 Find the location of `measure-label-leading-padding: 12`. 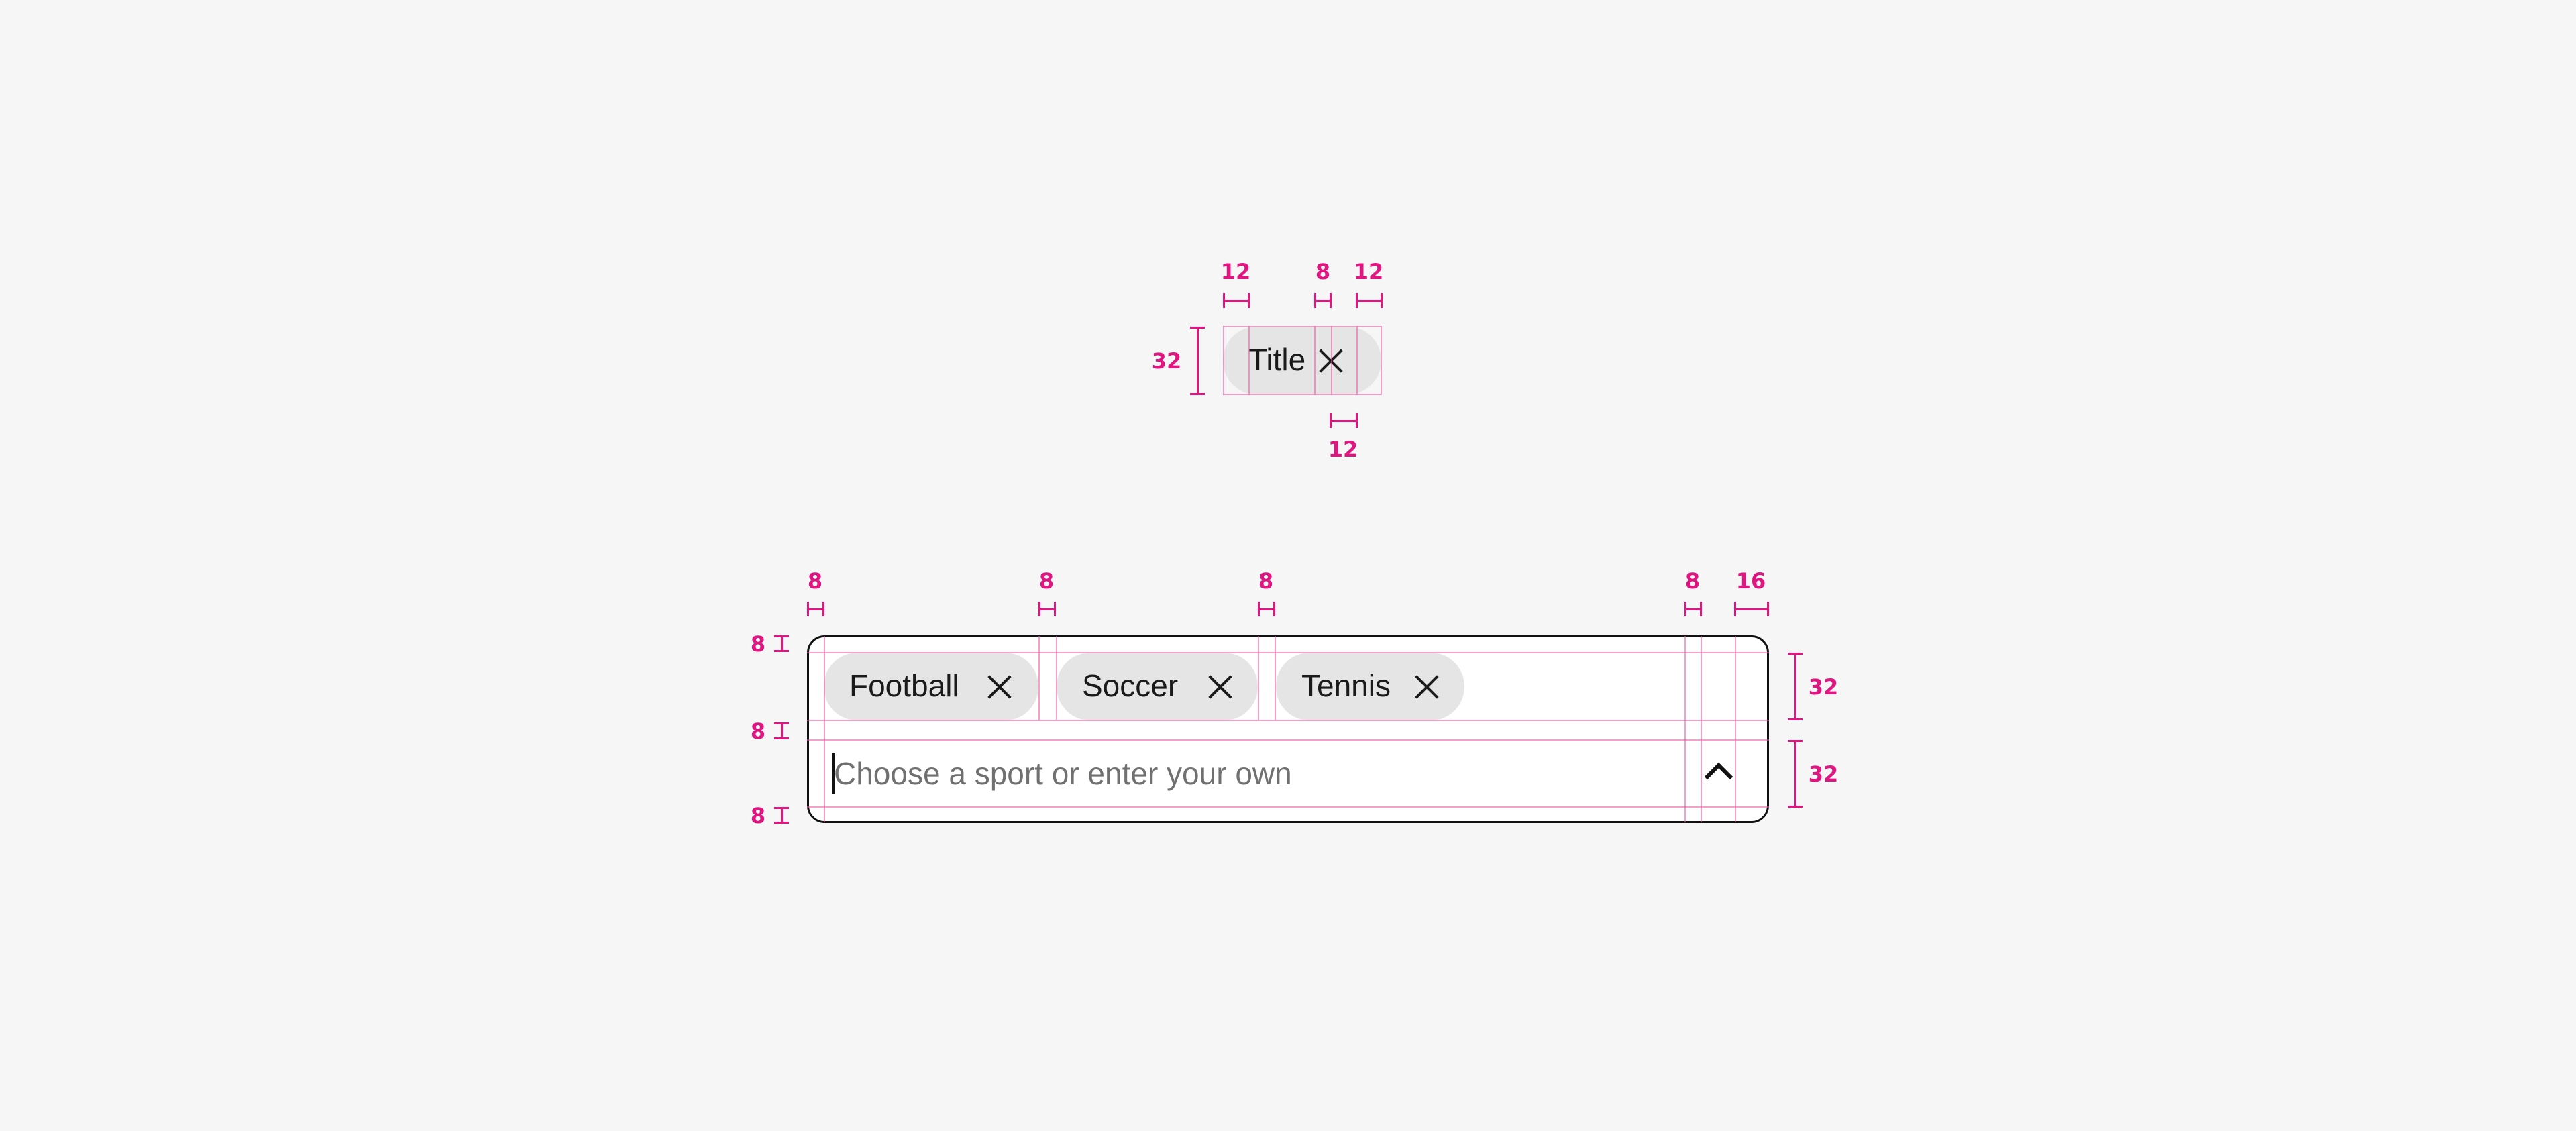

measure-label-leading-padding: 12 is located at coordinates (1235, 272).